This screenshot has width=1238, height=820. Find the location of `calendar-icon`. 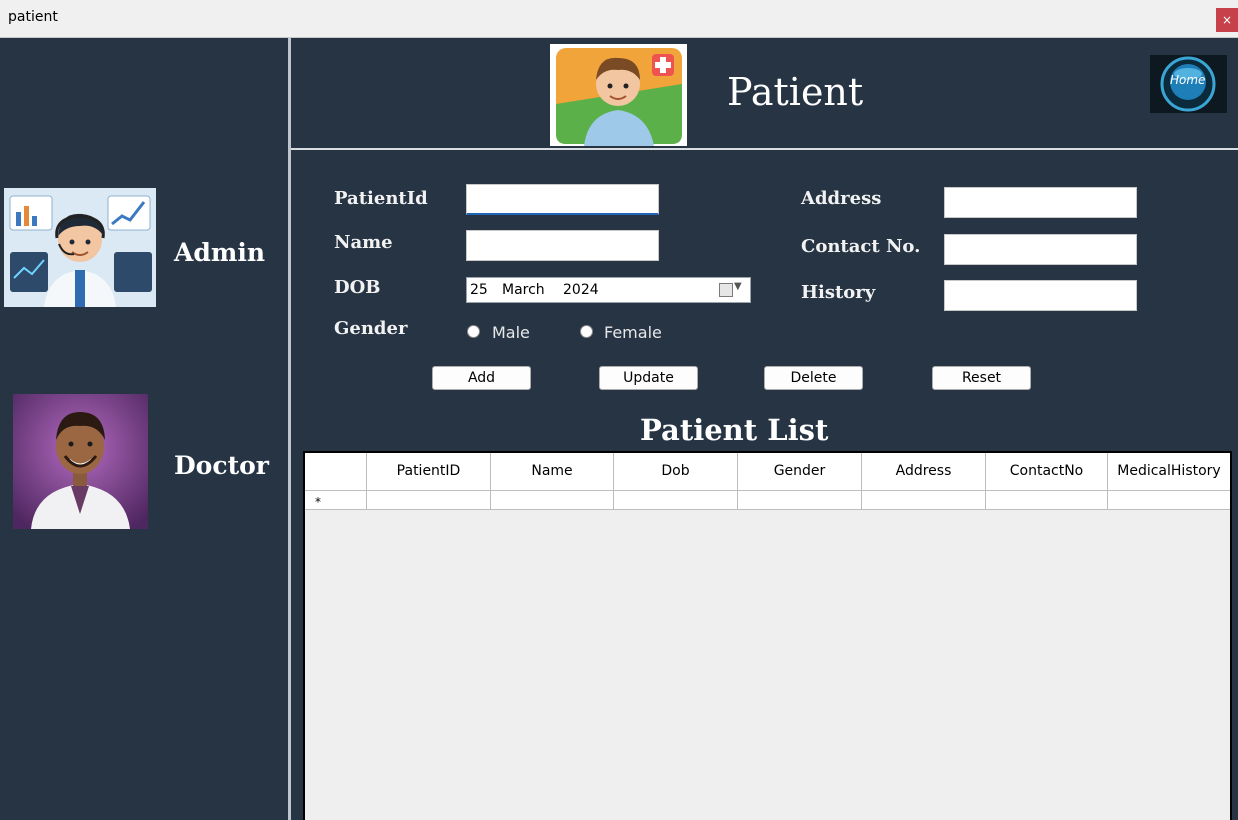

calendar-icon is located at coordinates (726, 290).